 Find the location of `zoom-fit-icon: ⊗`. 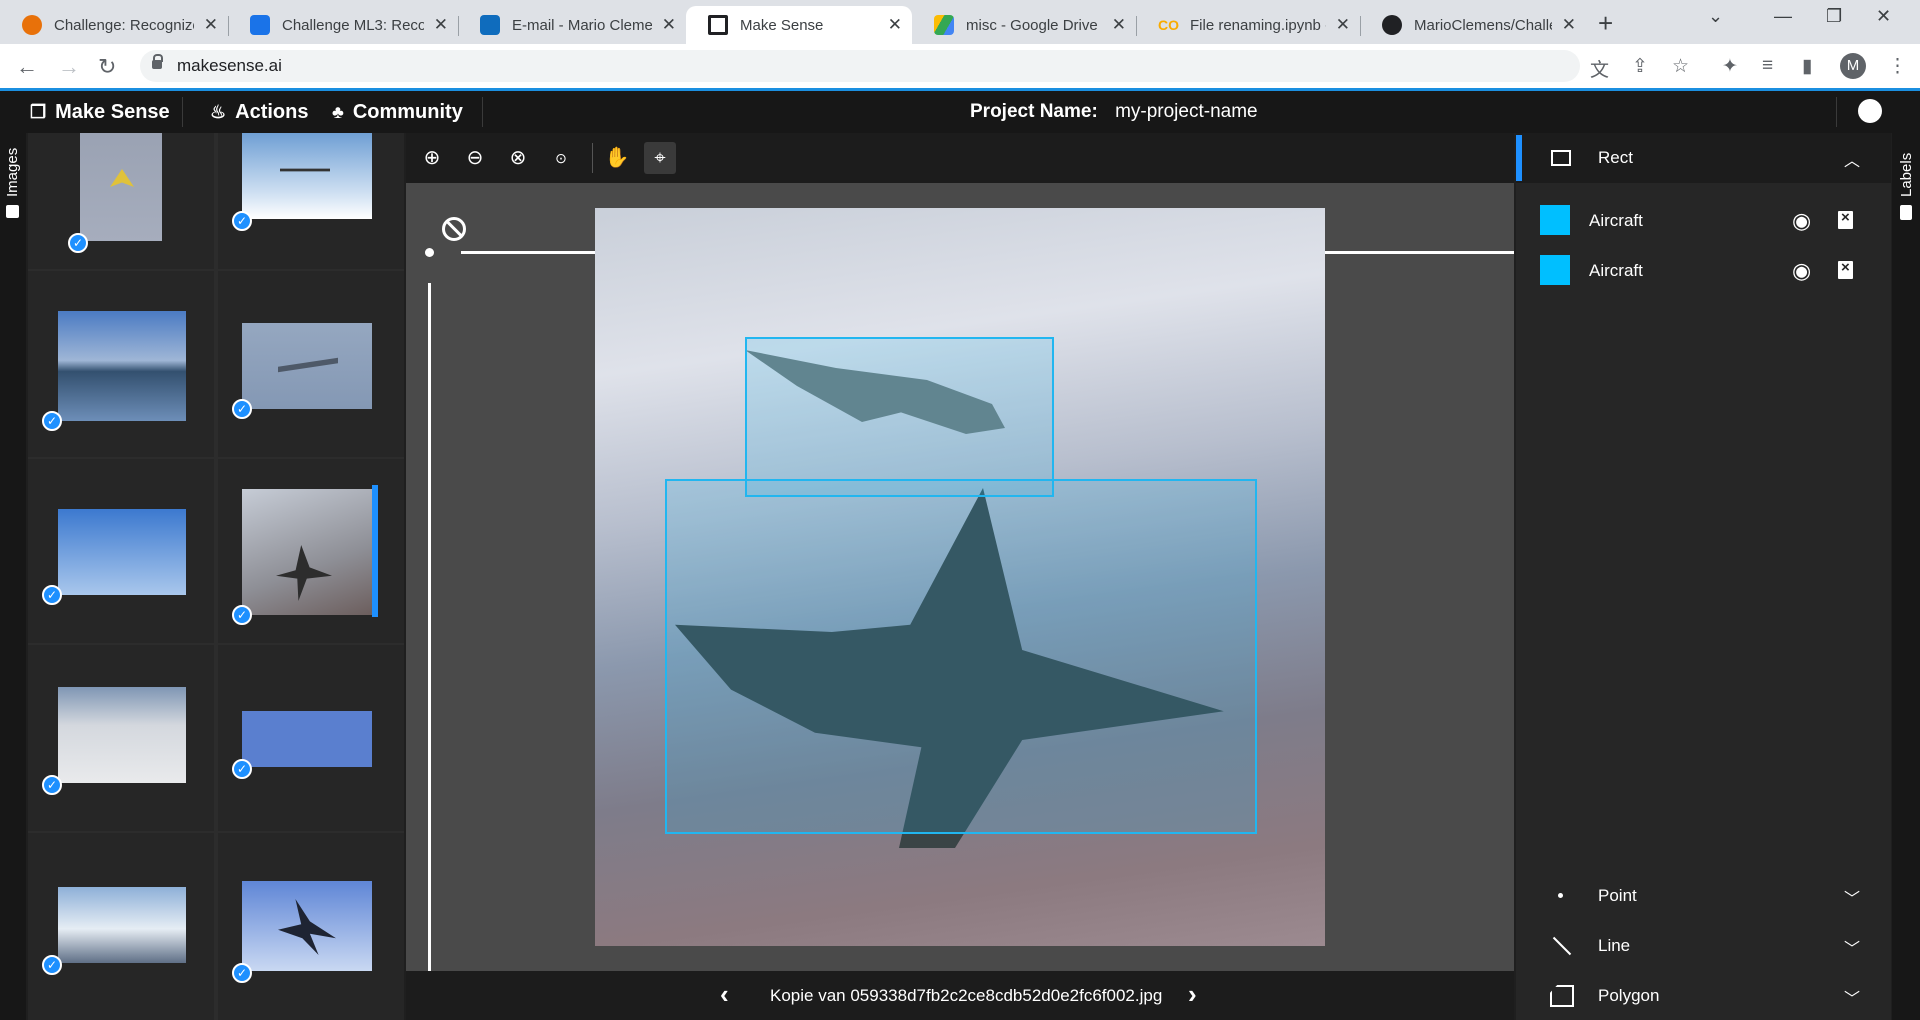

zoom-fit-icon: ⊗ is located at coordinates (518, 158).